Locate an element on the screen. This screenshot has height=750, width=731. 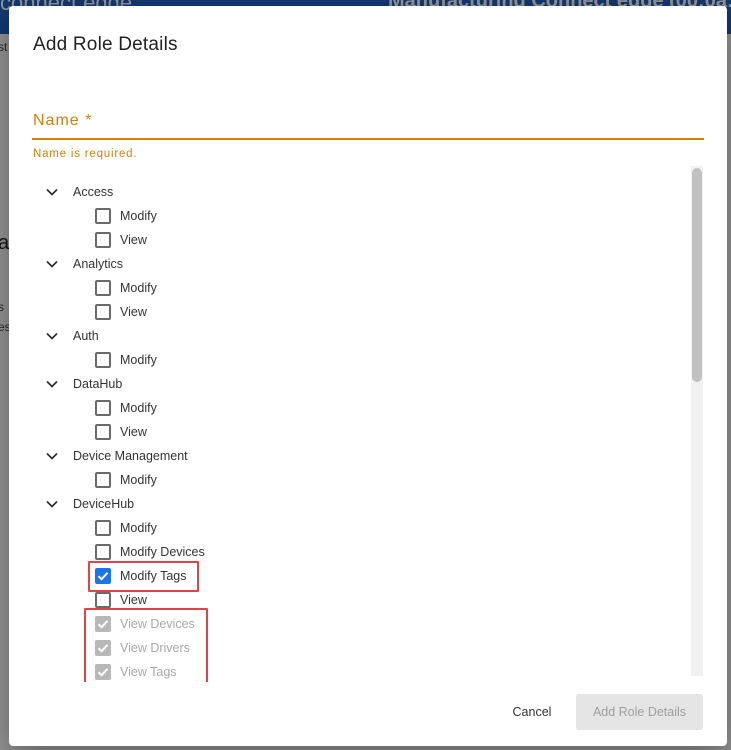
name-field-label: Name * is located at coordinates (62, 121).